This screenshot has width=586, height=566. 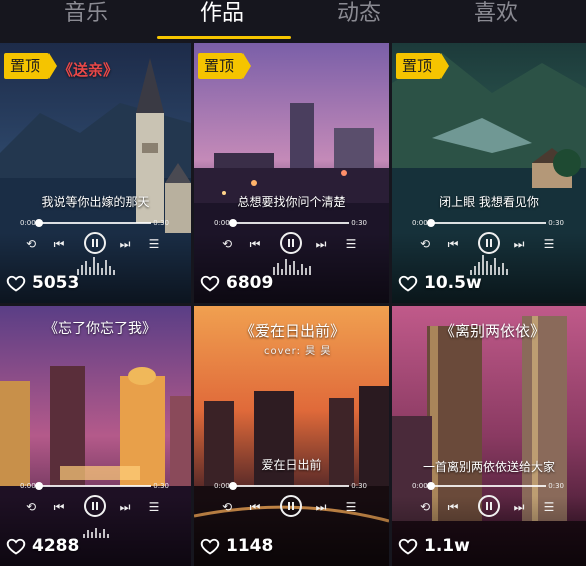 I want to click on like-count-value: 6809, so click(x=250, y=283).